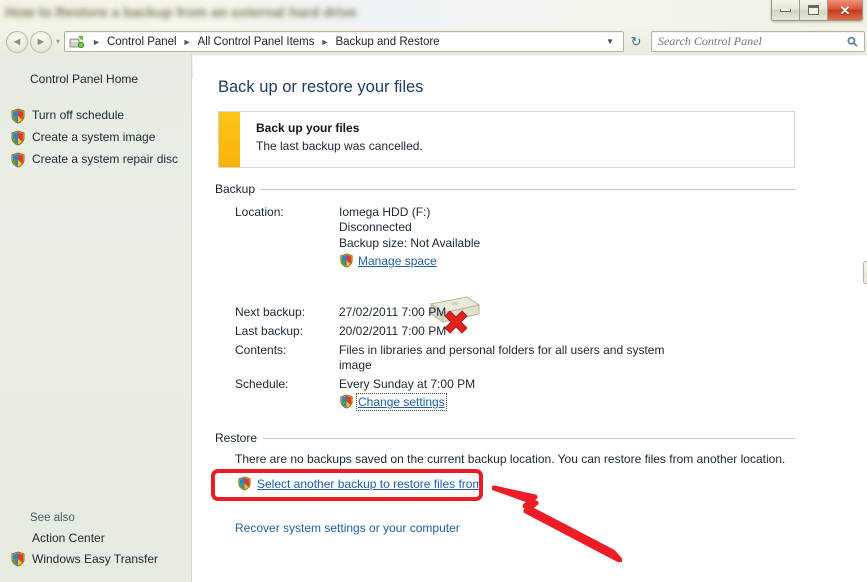 This screenshot has width=867, height=582. I want to click on close-icon: ✕, so click(845, 10).